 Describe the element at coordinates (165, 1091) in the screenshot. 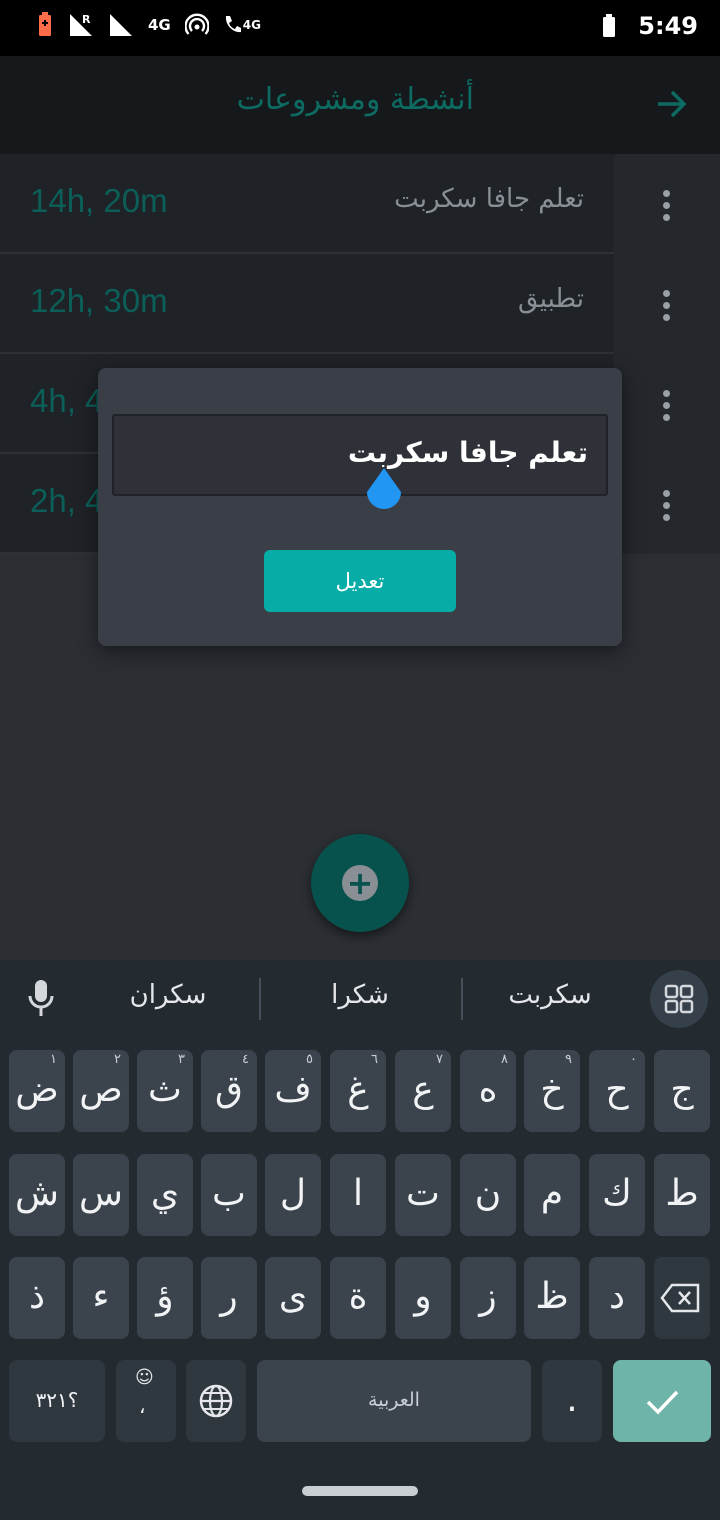

I see `key: ث٣` at that location.